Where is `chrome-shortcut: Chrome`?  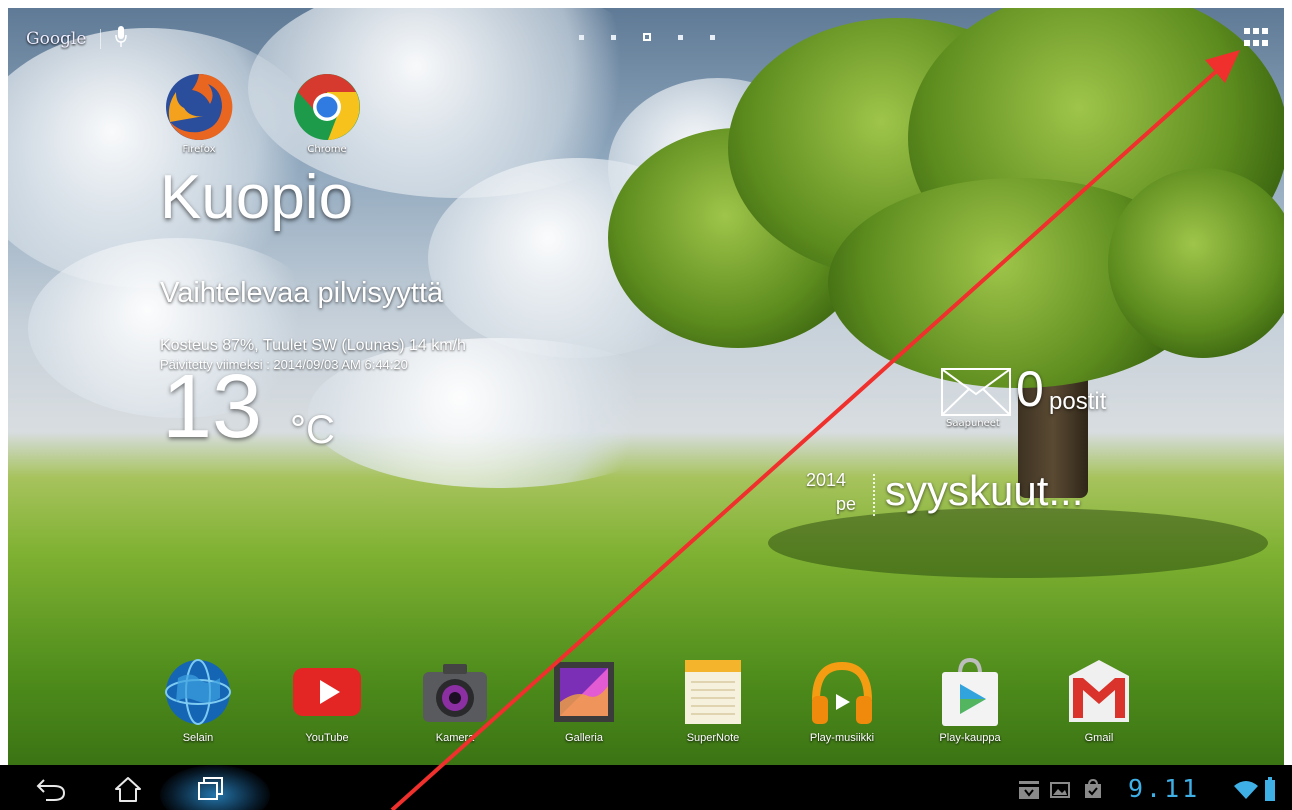
chrome-shortcut: Chrome is located at coordinates (327, 113).